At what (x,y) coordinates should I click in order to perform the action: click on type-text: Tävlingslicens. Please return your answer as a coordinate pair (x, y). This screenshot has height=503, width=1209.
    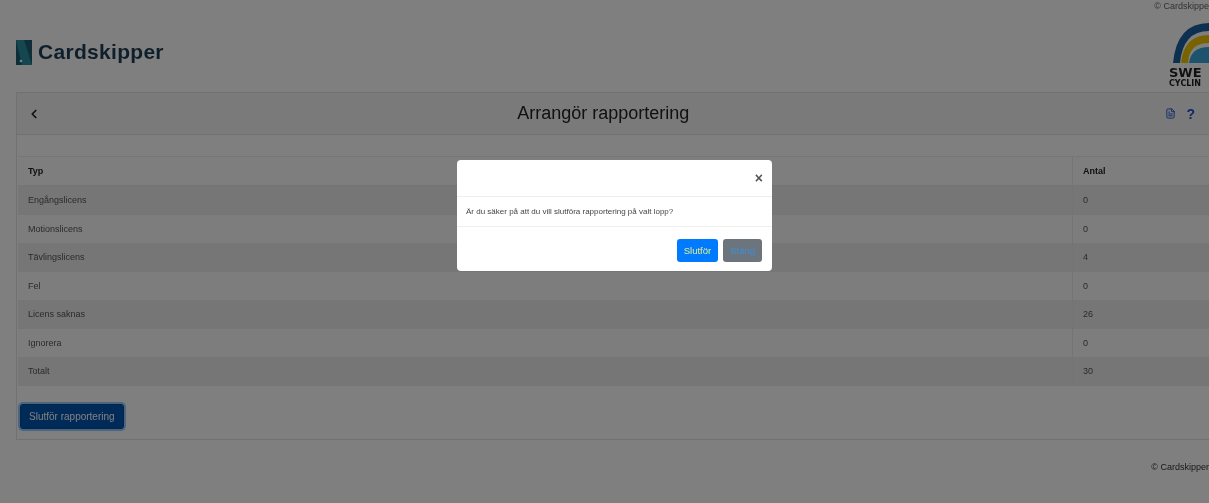
    Looking at the image, I should click on (56, 257).